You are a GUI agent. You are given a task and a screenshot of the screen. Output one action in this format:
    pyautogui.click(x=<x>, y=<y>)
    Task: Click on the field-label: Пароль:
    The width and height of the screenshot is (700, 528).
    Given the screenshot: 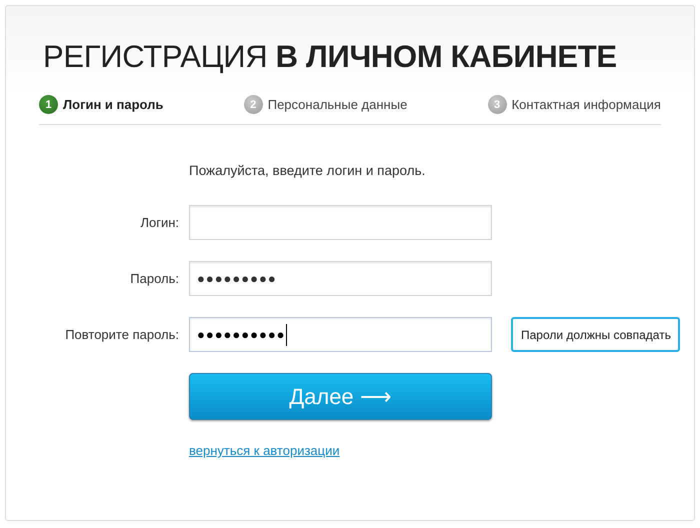 What is the action you would take?
    pyautogui.click(x=154, y=278)
    